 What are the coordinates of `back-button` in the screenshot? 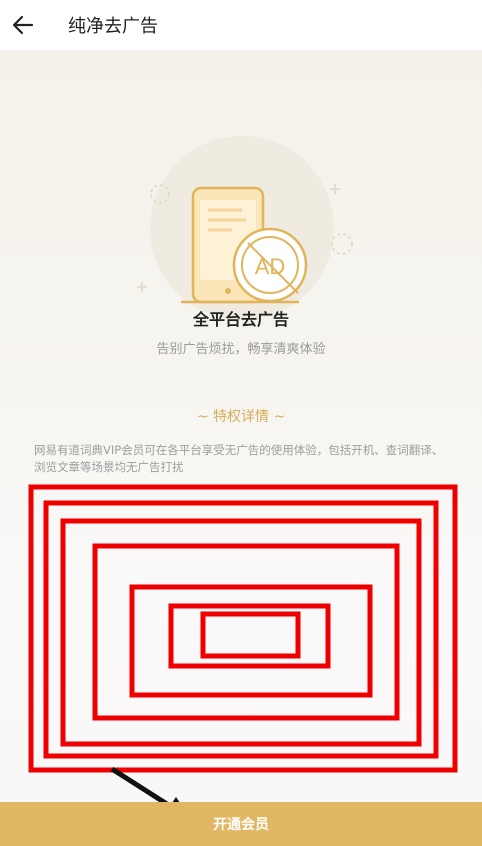 It's located at (23, 25).